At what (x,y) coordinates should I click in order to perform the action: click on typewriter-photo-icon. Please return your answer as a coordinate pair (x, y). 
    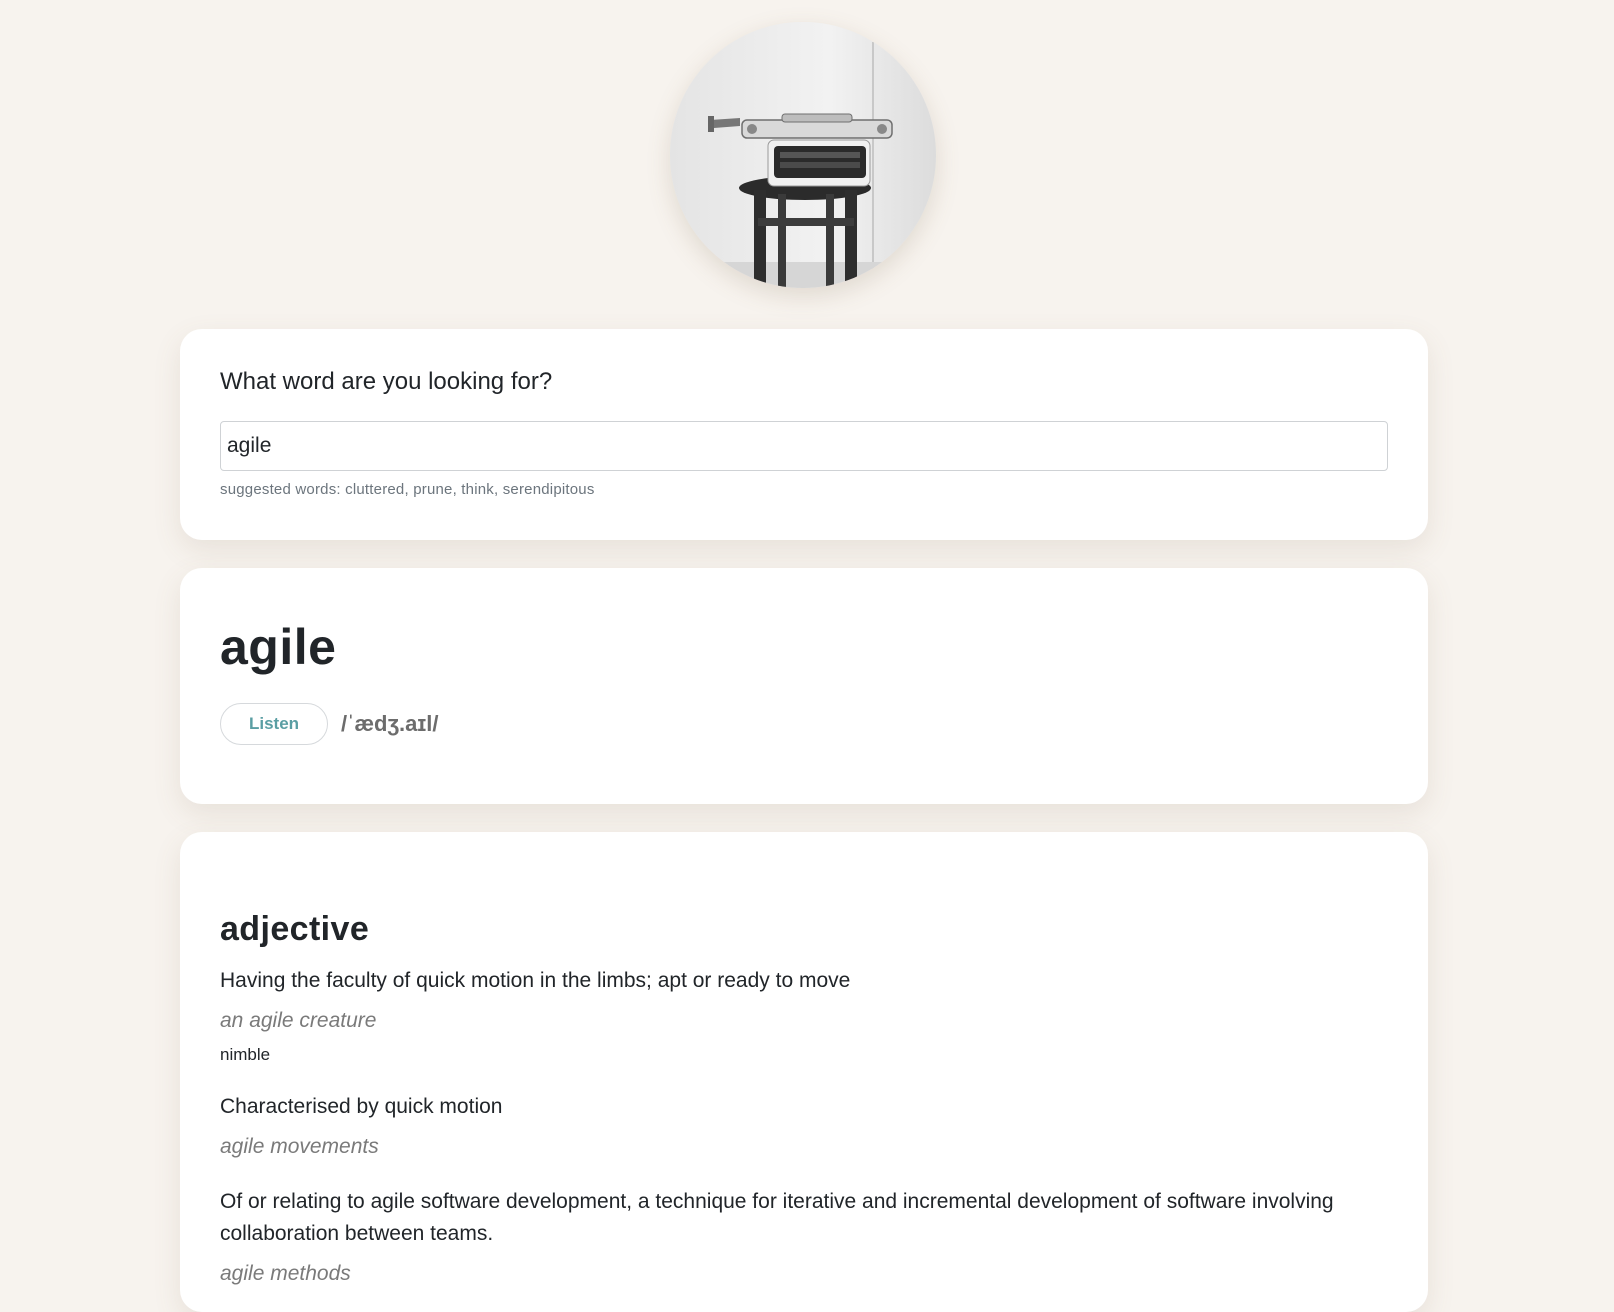
    Looking at the image, I should click on (803, 155).